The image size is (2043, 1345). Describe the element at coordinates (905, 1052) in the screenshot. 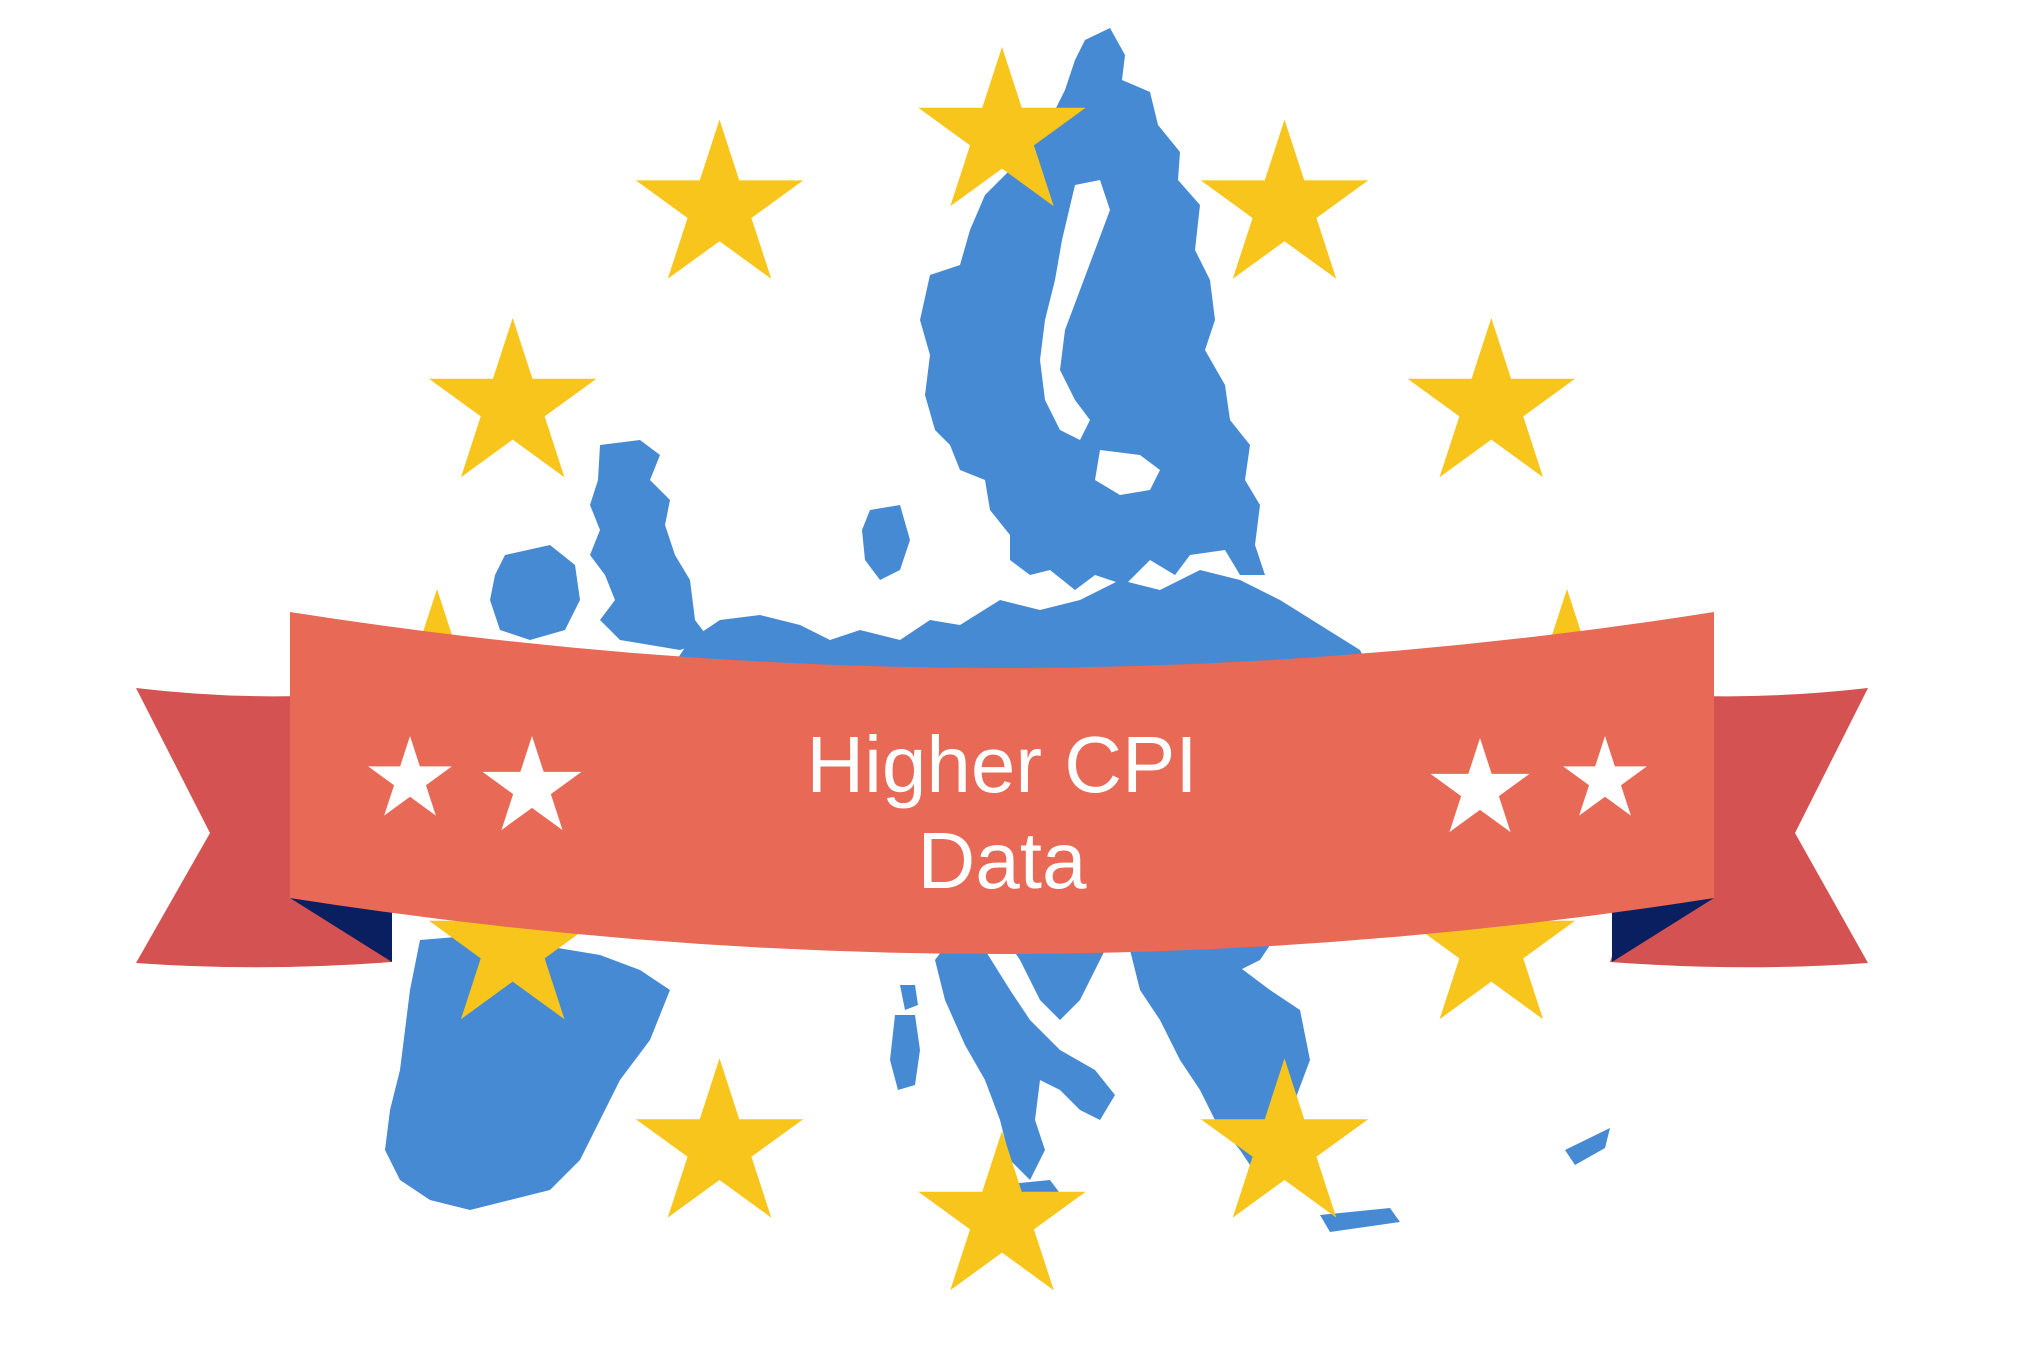

I see `sardinia-shape` at that location.